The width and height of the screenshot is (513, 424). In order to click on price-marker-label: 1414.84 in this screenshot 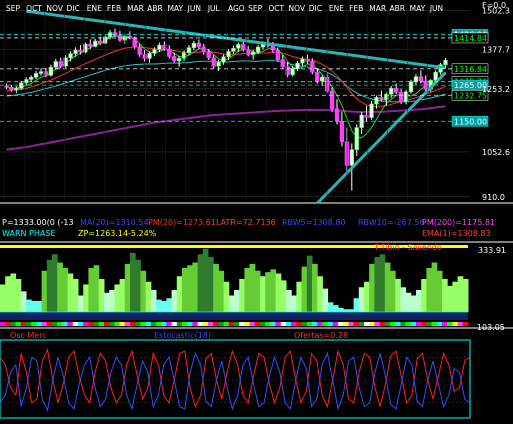, I will do `click(470, 38)`.